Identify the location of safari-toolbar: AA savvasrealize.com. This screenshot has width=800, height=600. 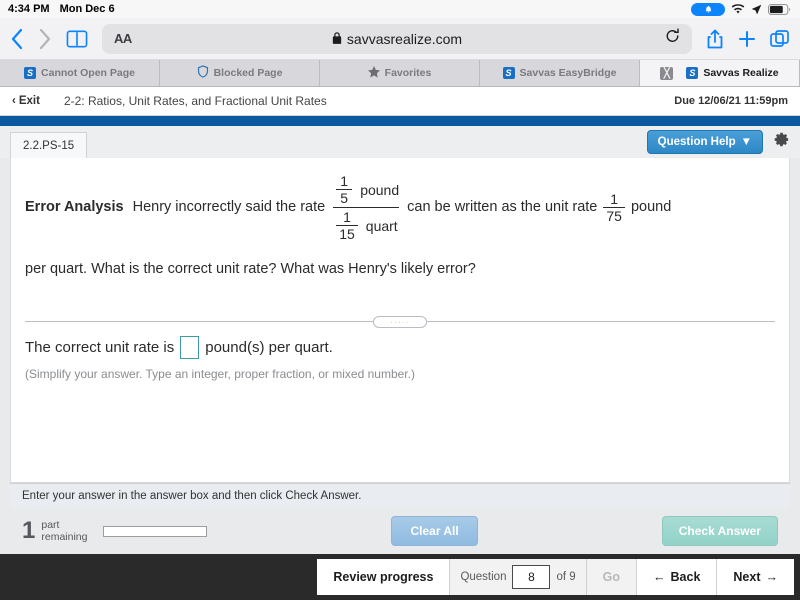
(400, 39).